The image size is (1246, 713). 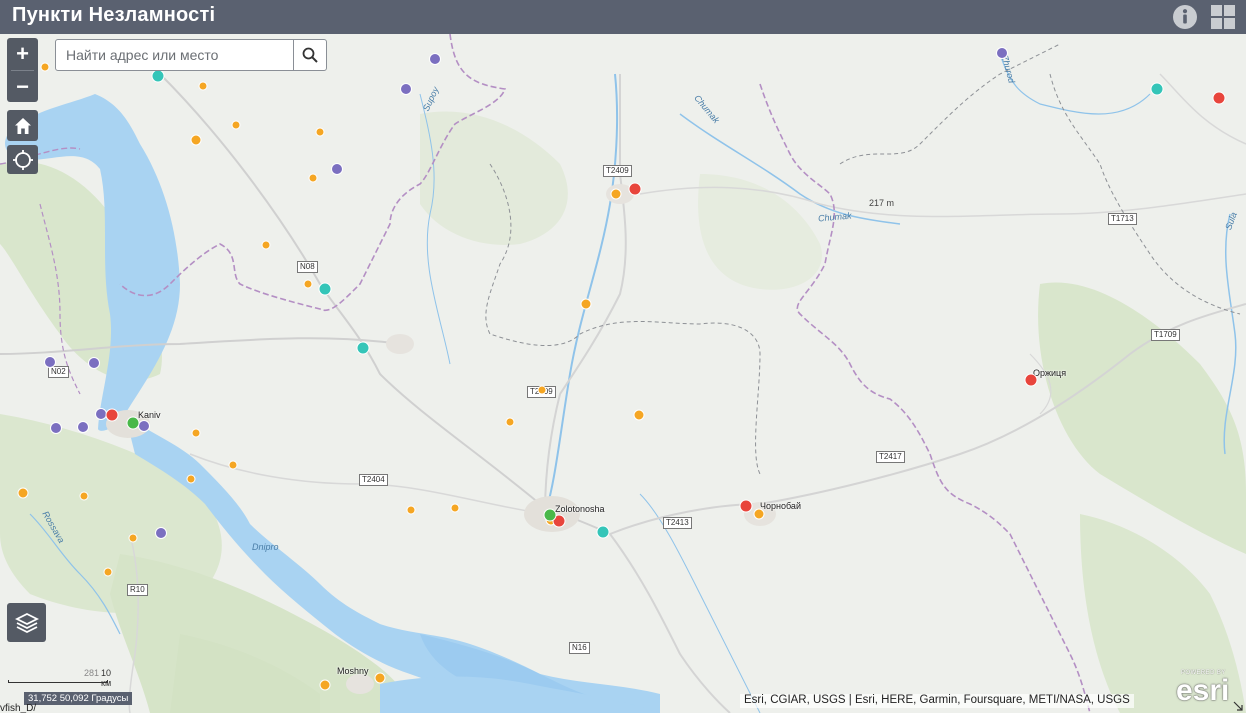 I want to click on esri-brand: esri, so click(x=1203, y=690).